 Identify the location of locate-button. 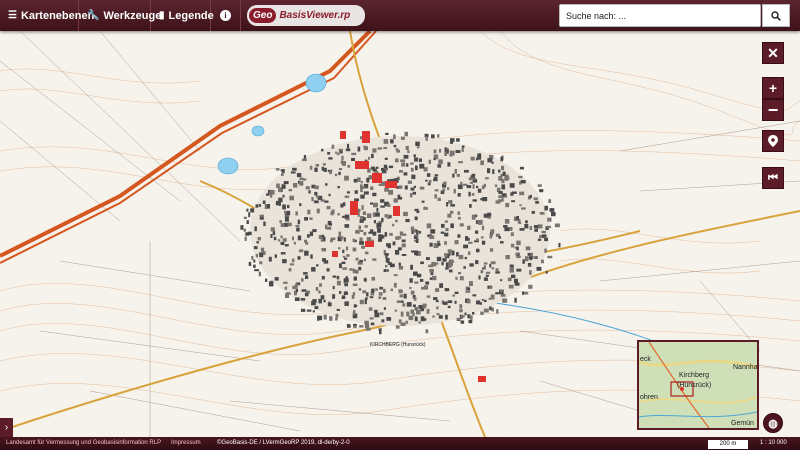
(773, 141).